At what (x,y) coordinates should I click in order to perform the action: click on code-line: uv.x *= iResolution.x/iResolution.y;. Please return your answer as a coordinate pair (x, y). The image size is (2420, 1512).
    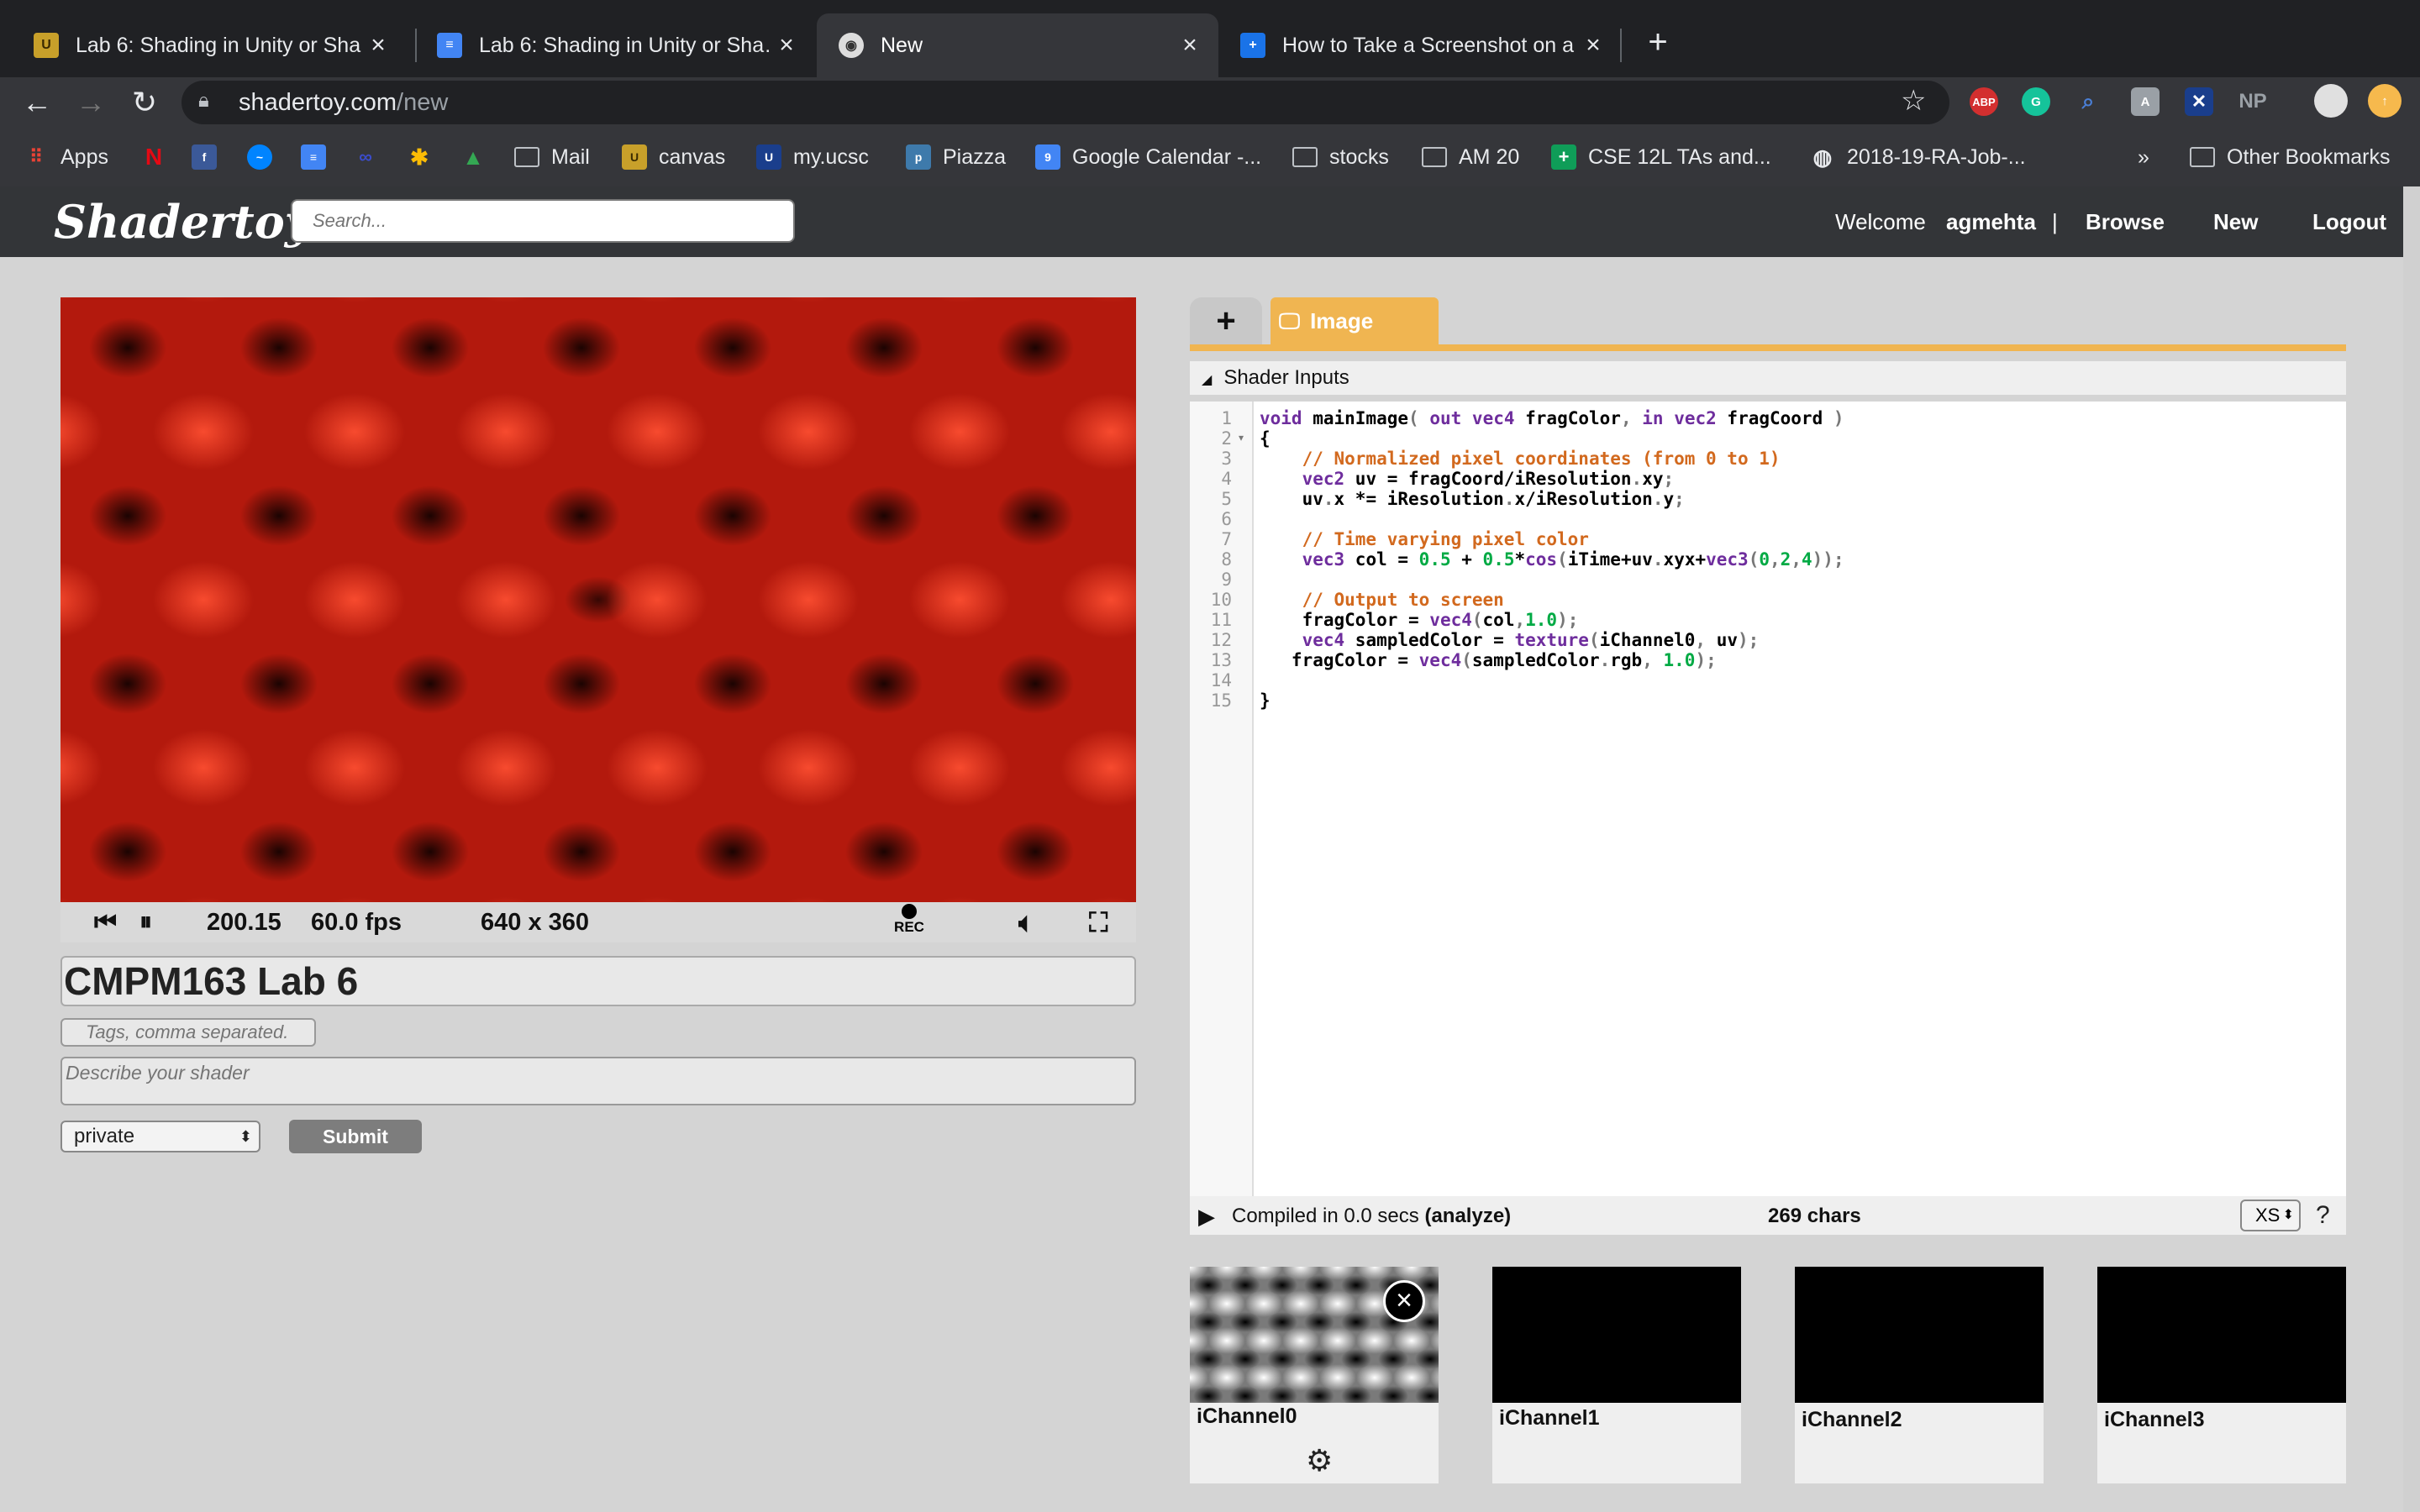
    Looking at the image, I should click on (1472, 499).